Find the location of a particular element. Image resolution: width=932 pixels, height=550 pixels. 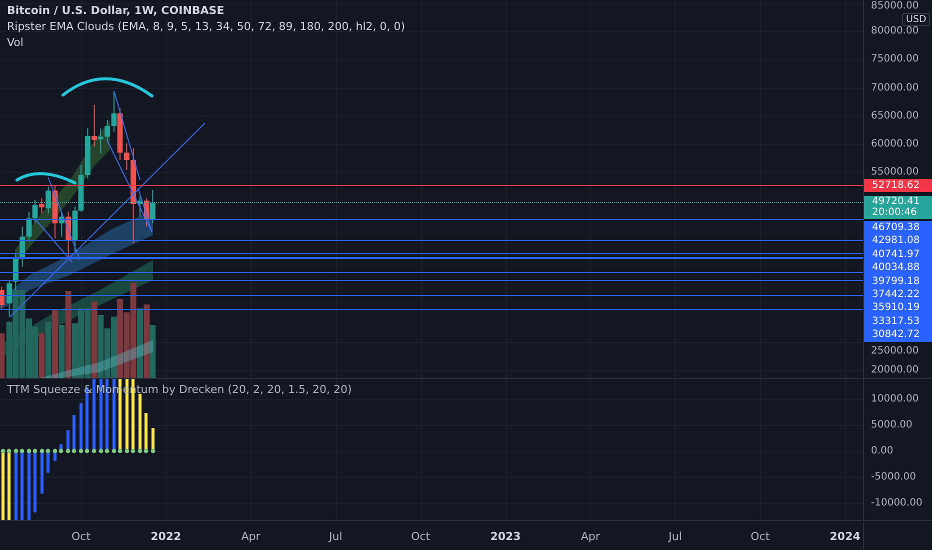

price-tick: 75000.00 is located at coordinates (895, 59).